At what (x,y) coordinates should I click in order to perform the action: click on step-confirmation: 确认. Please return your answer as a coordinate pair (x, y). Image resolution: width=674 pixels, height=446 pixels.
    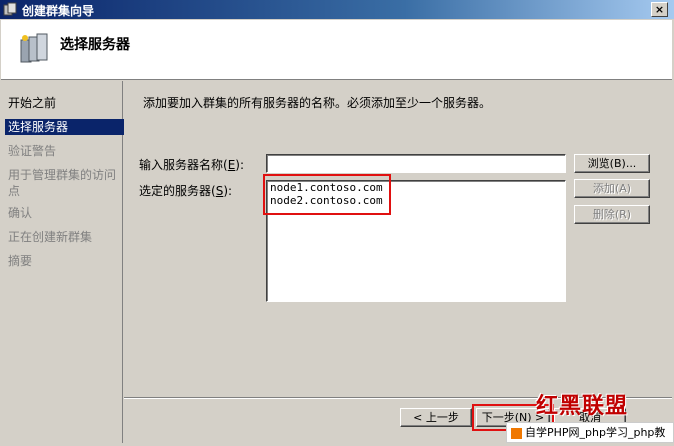
    Looking at the image, I should click on (20, 213).